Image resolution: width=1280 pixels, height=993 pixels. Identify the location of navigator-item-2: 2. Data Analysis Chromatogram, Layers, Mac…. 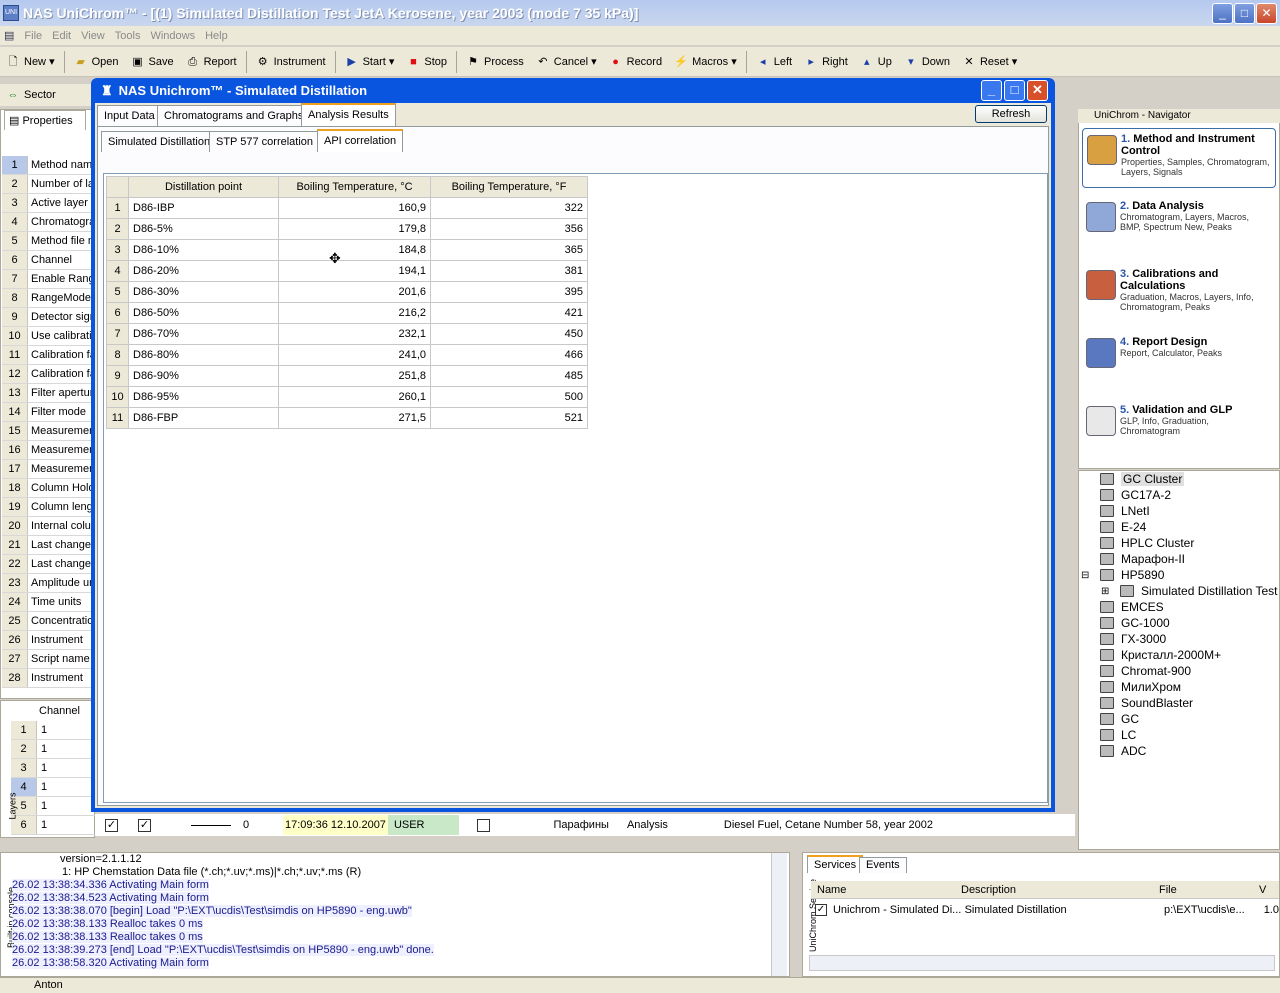
(1179, 226).